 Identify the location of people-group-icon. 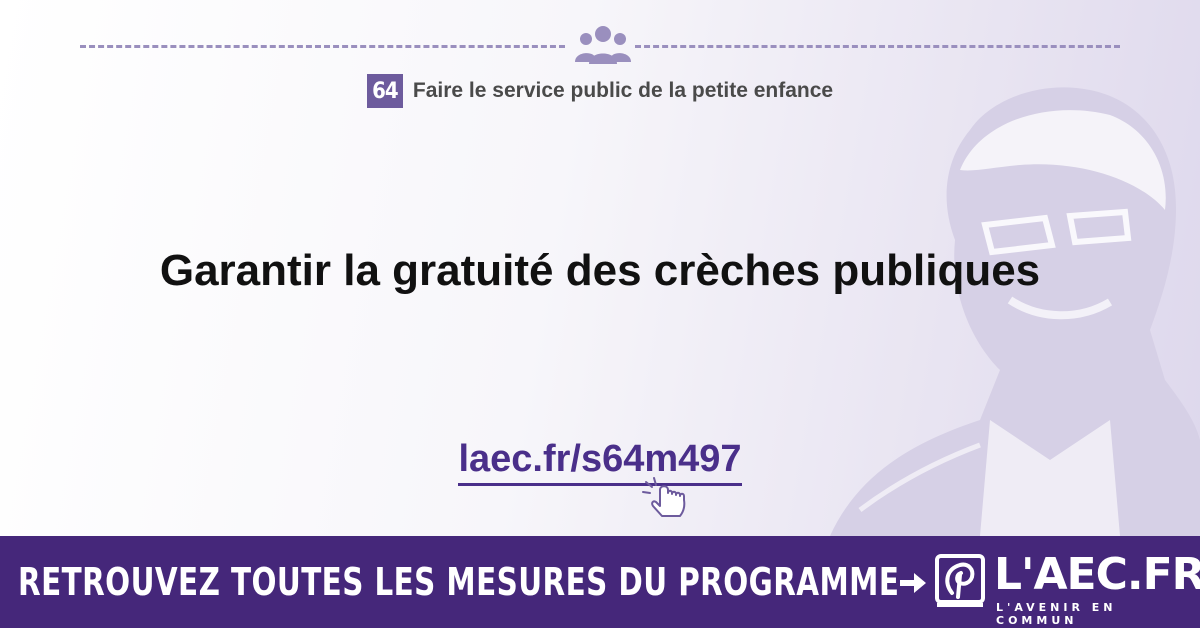
(603, 45).